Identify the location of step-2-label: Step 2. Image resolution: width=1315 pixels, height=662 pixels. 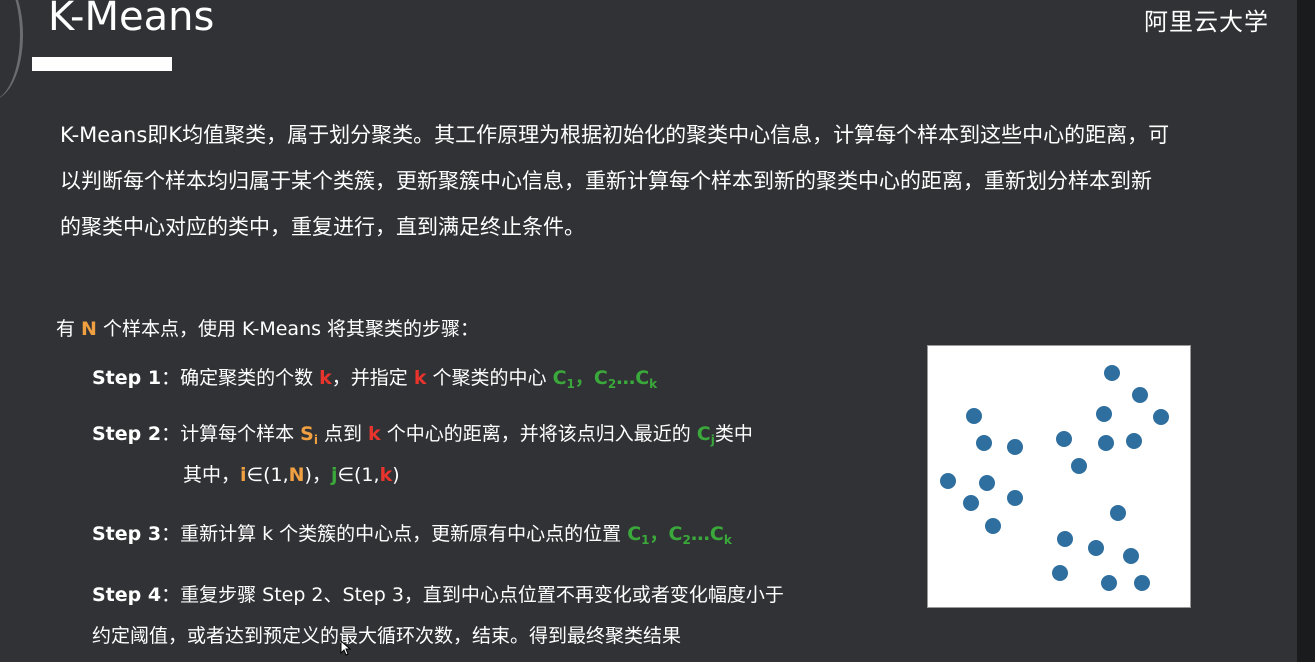
(127, 434).